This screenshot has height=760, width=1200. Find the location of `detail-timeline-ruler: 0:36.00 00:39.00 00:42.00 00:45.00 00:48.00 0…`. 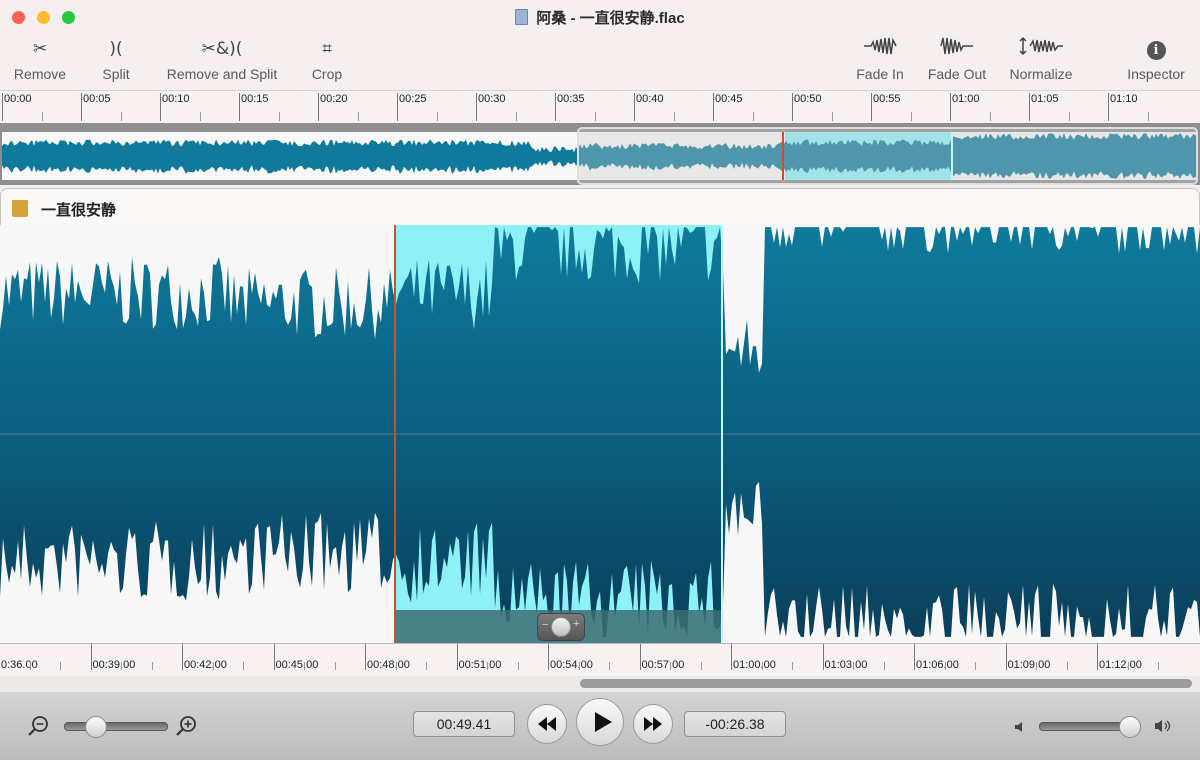

detail-timeline-ruler: 0:36.00 00:39.00 00:42.00 00:45.00 00:48.00 0… is located at coordinates (600, 660).